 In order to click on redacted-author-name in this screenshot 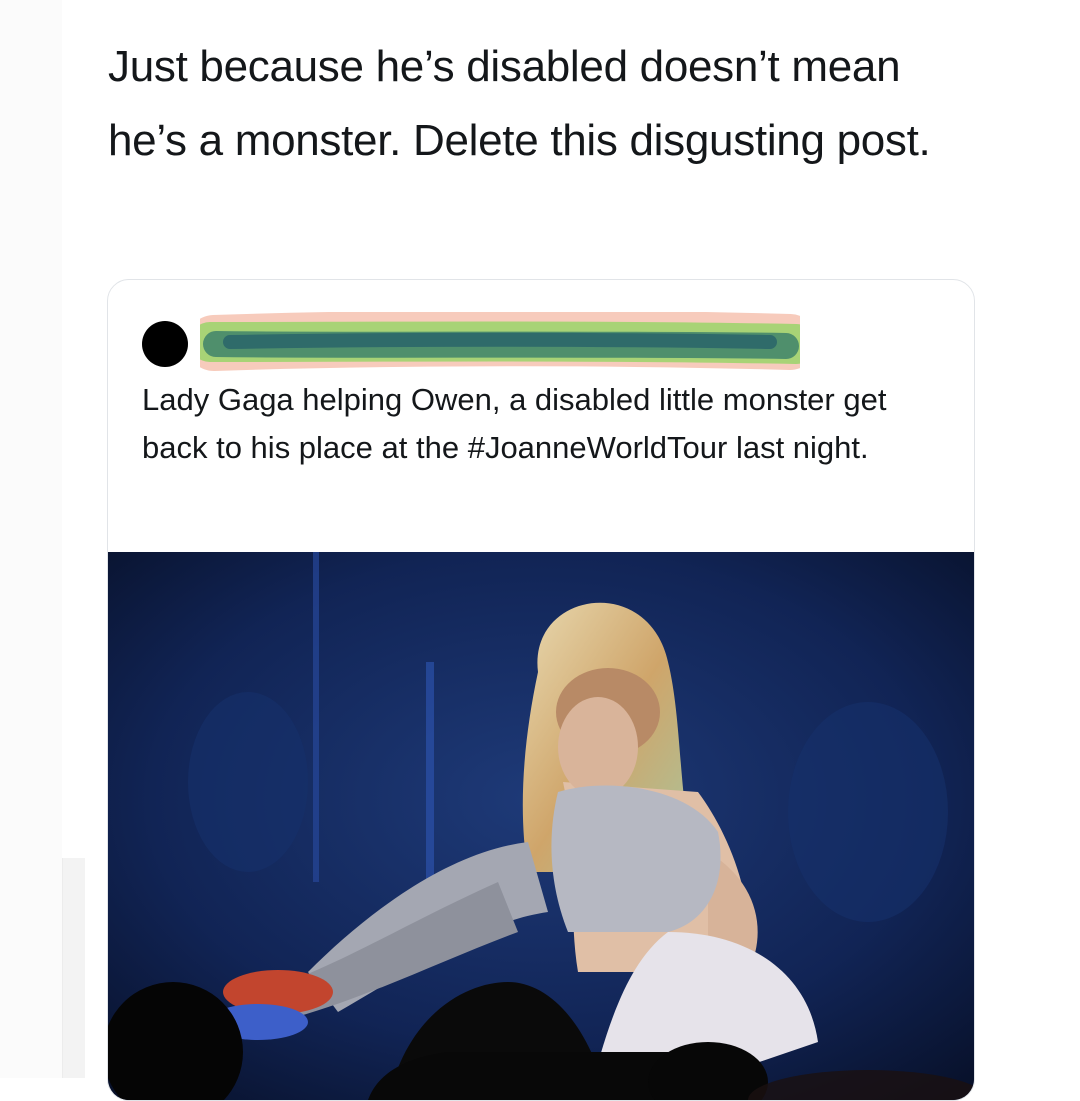, I will do `click(500, 341)`.